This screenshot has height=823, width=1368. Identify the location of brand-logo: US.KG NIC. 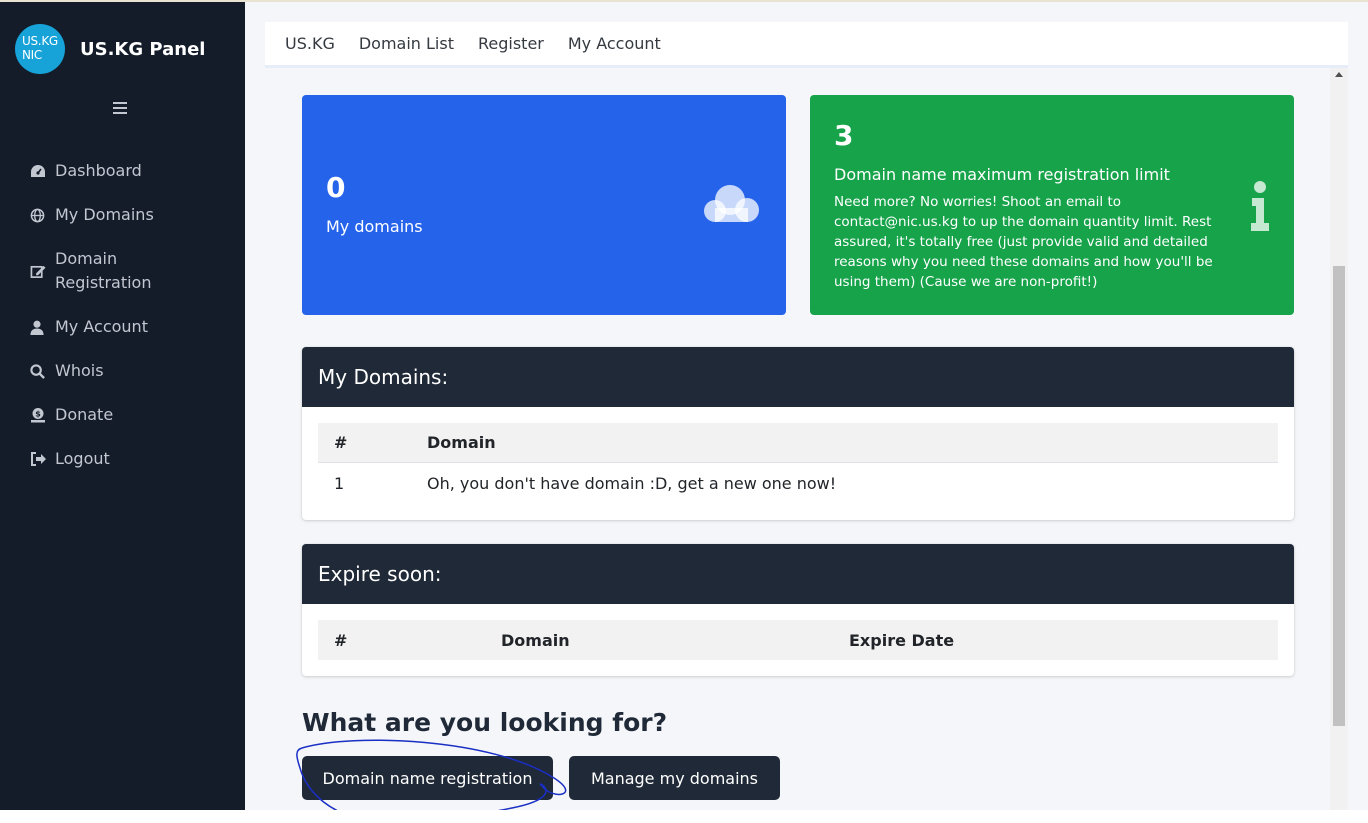
(40, 49).